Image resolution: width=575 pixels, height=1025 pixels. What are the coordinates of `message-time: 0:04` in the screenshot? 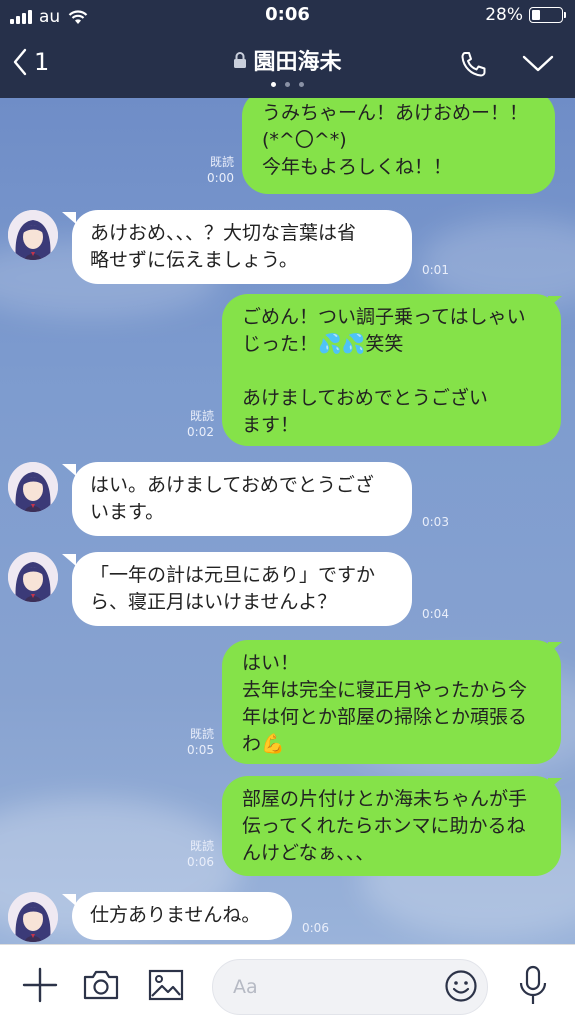 It's located at (435, 614).